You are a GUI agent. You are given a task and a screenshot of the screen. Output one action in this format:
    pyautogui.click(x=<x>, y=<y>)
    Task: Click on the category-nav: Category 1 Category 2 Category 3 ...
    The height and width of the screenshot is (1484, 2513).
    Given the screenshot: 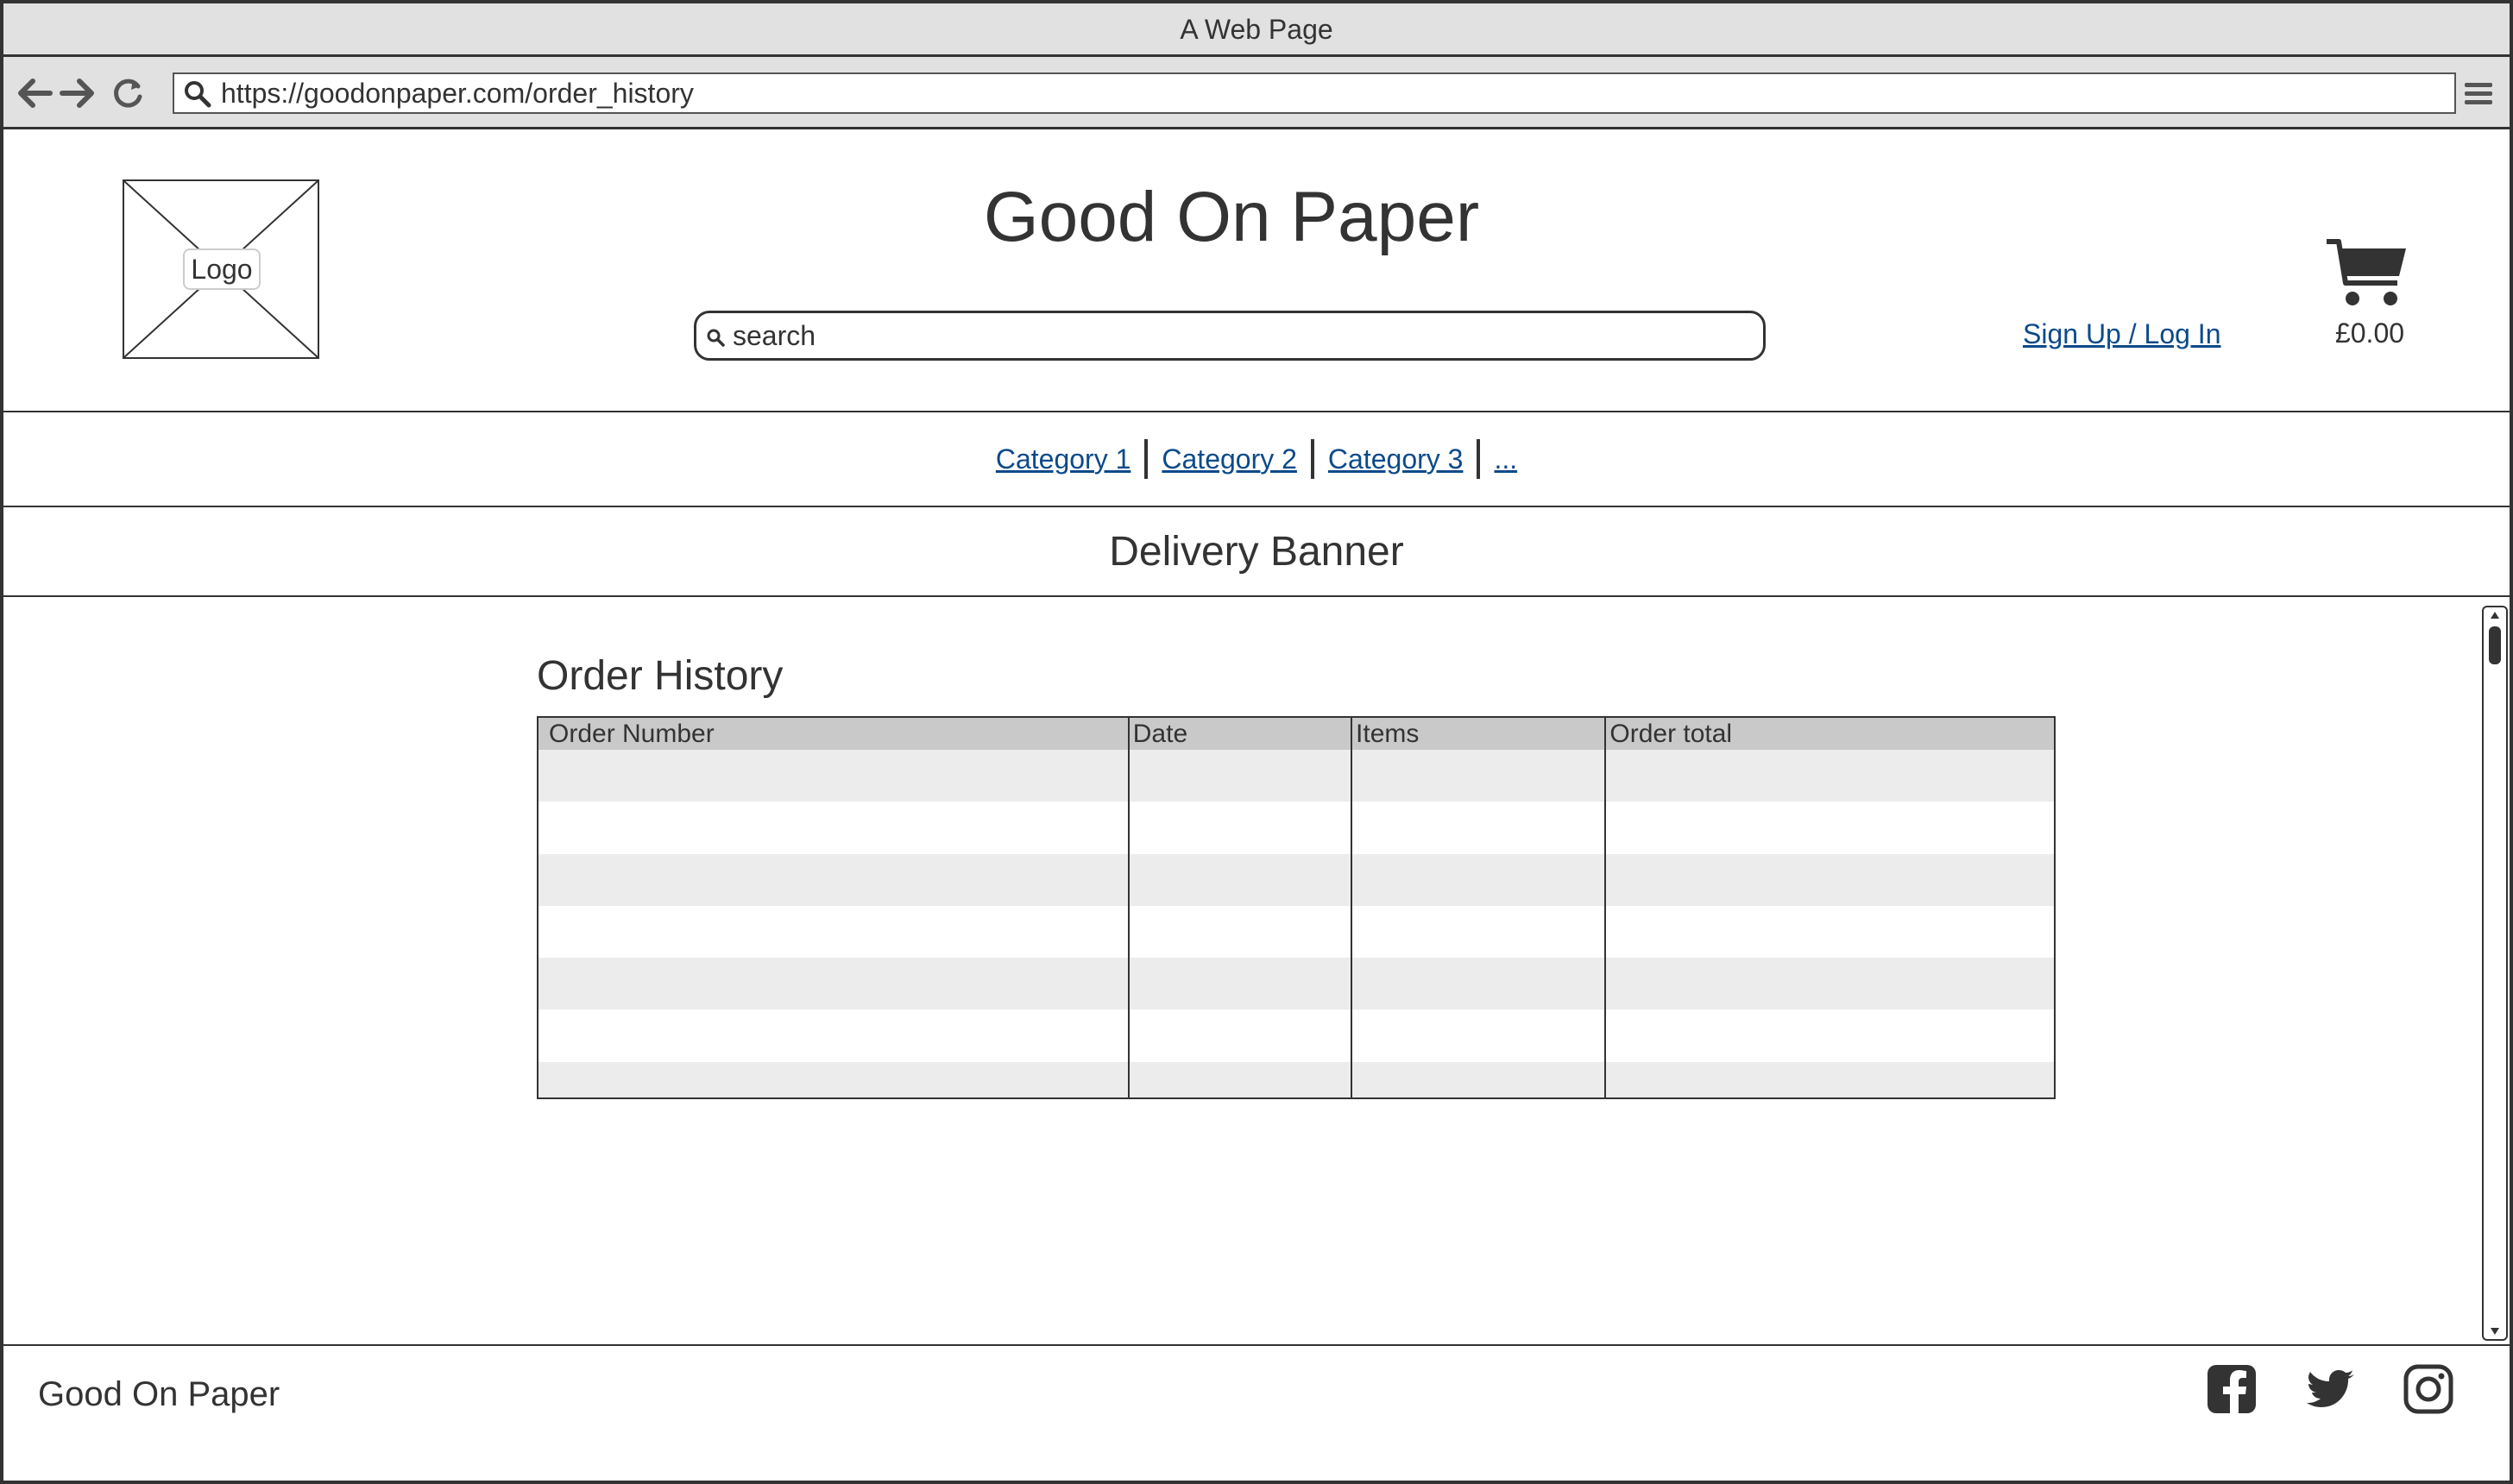 What is the action you would take?
    pyautogui.click(x=1256, y=460)
    